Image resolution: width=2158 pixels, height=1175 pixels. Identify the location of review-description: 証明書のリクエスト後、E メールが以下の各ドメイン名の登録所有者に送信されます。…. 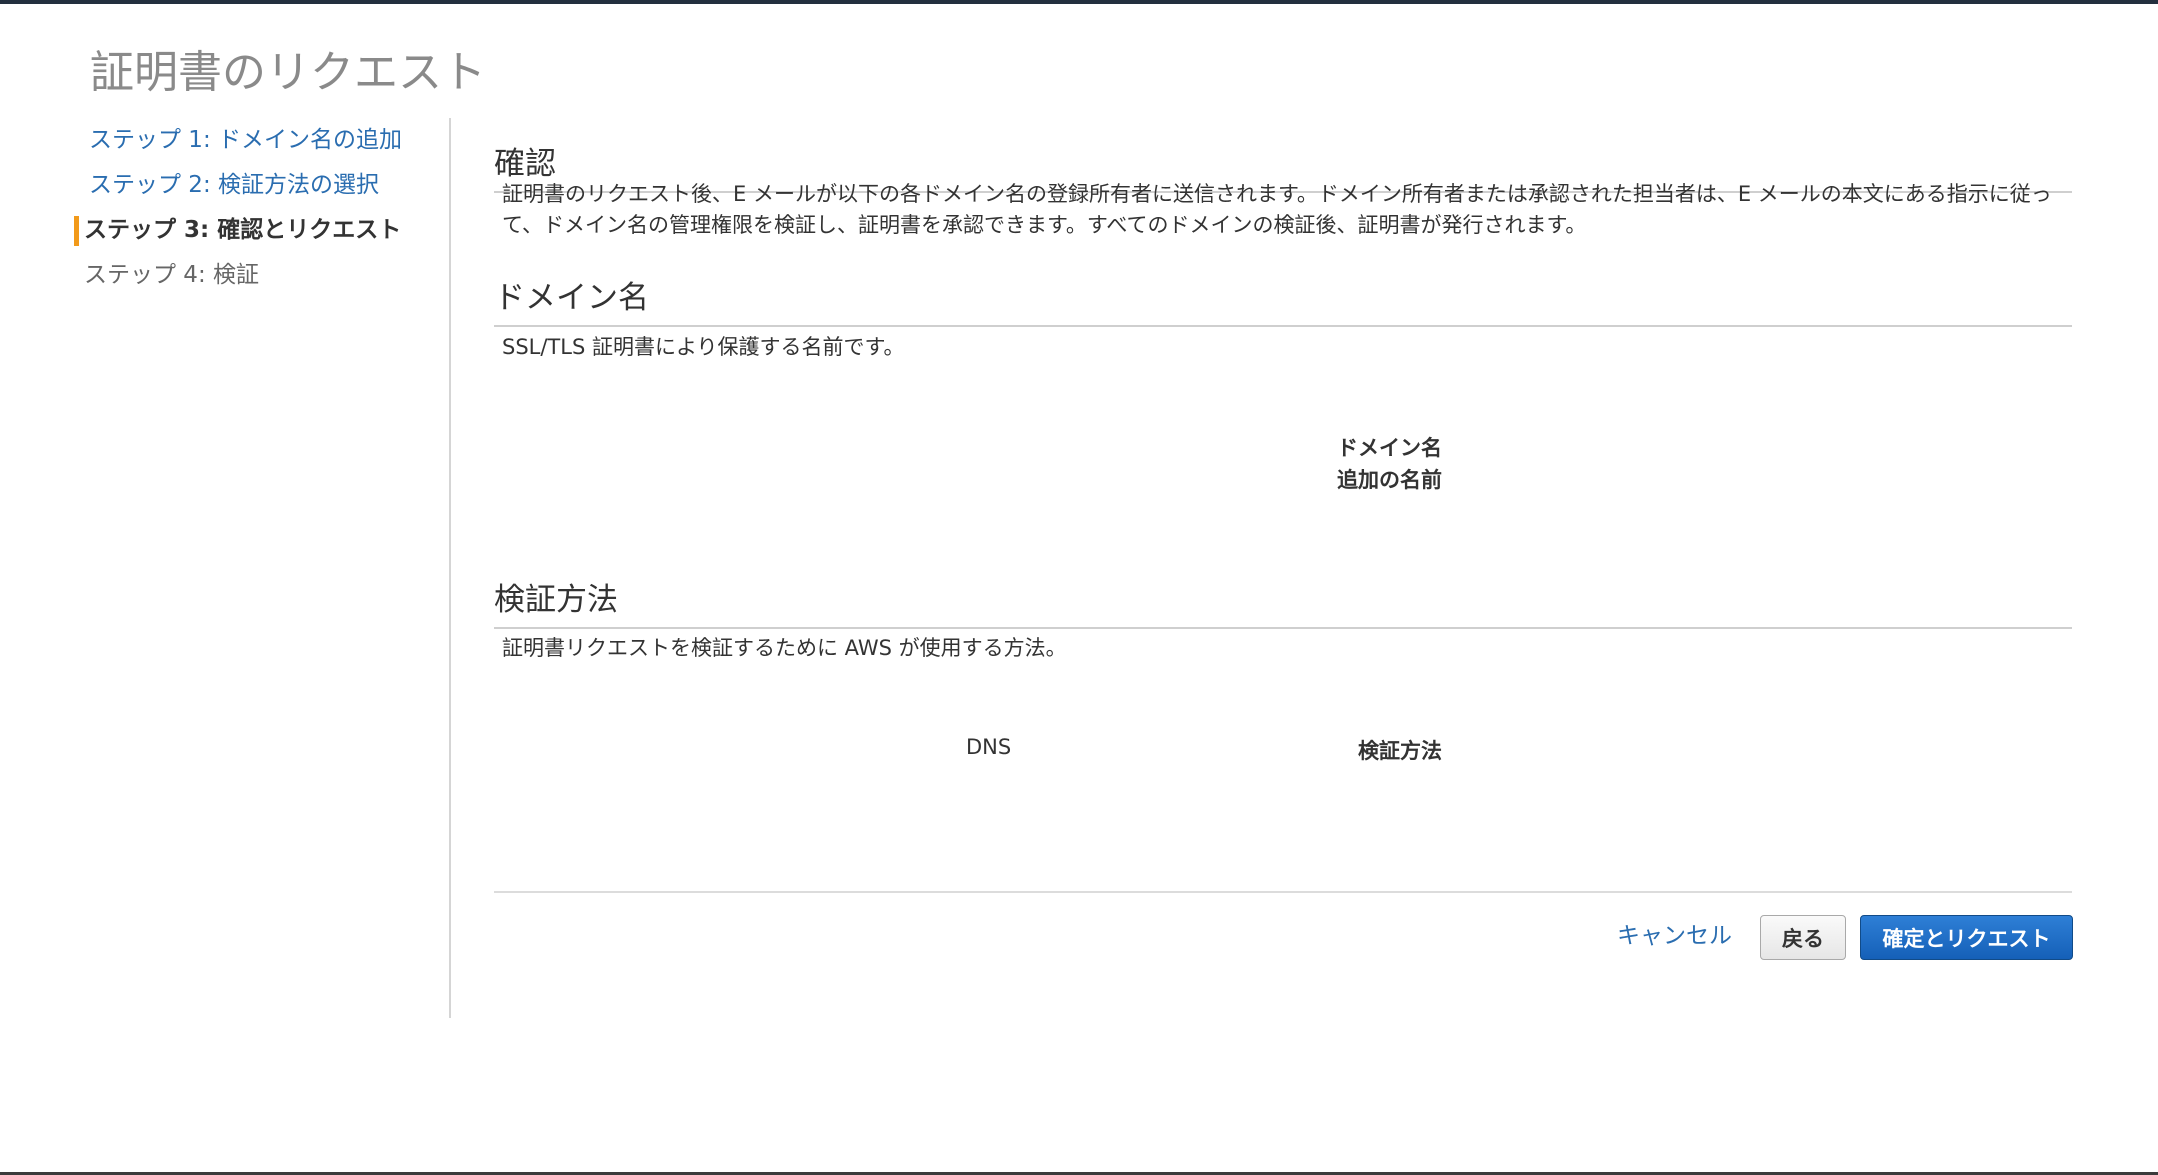
(1277, 209).